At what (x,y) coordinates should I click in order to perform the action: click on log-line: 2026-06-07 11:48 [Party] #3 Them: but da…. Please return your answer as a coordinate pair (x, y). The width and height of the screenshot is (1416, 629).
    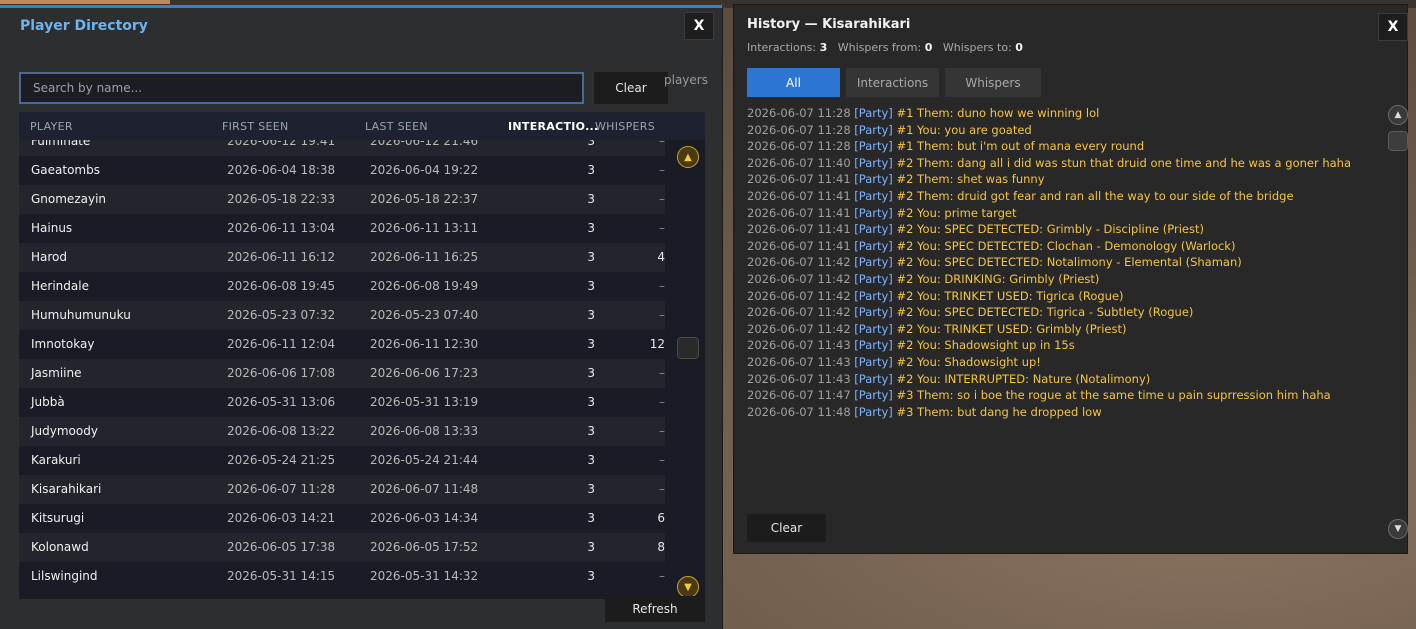
    Looking at the image, I should click on (1067, 412).